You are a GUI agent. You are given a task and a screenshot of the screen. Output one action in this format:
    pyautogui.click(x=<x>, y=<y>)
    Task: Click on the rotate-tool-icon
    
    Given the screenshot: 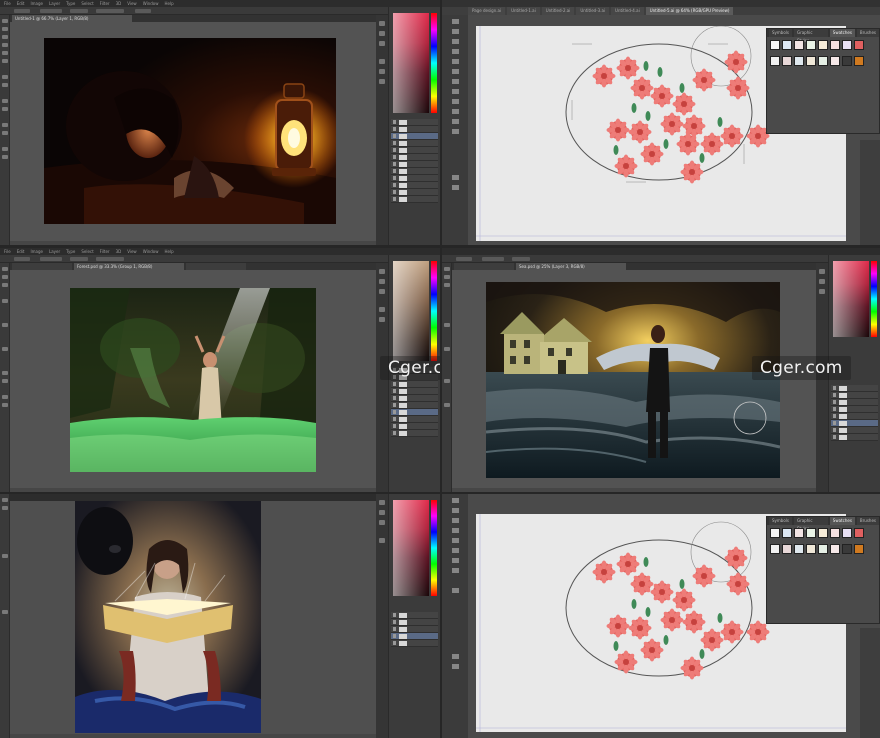 What is the action you would take?
    pyautogui.click(x=455, y=590)
    